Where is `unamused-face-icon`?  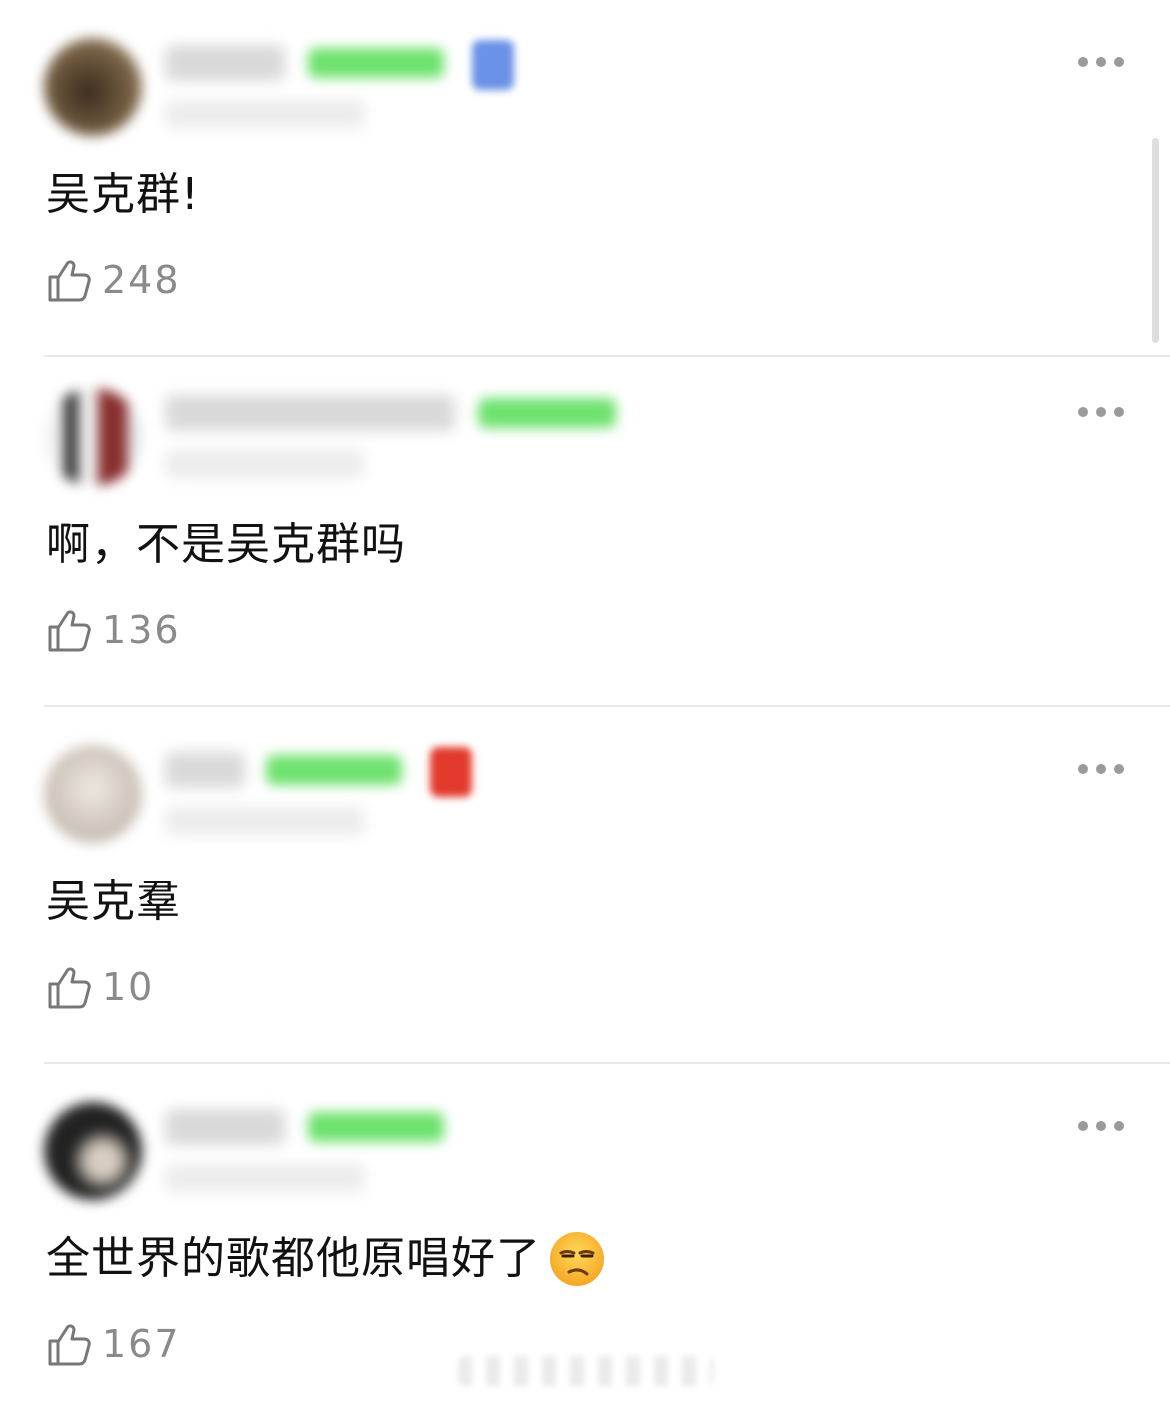 unamused-face-icon is located at coordinates (577, 1259).